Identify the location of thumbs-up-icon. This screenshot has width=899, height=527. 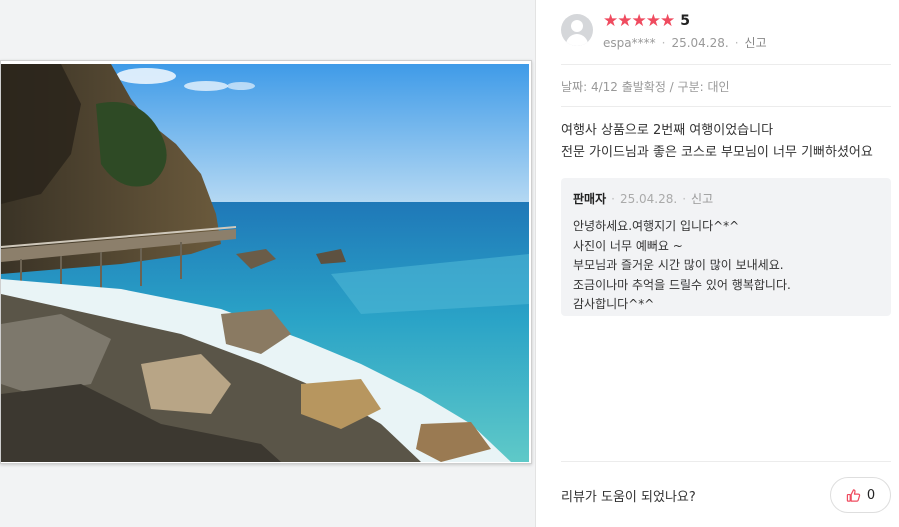
(853, 495).